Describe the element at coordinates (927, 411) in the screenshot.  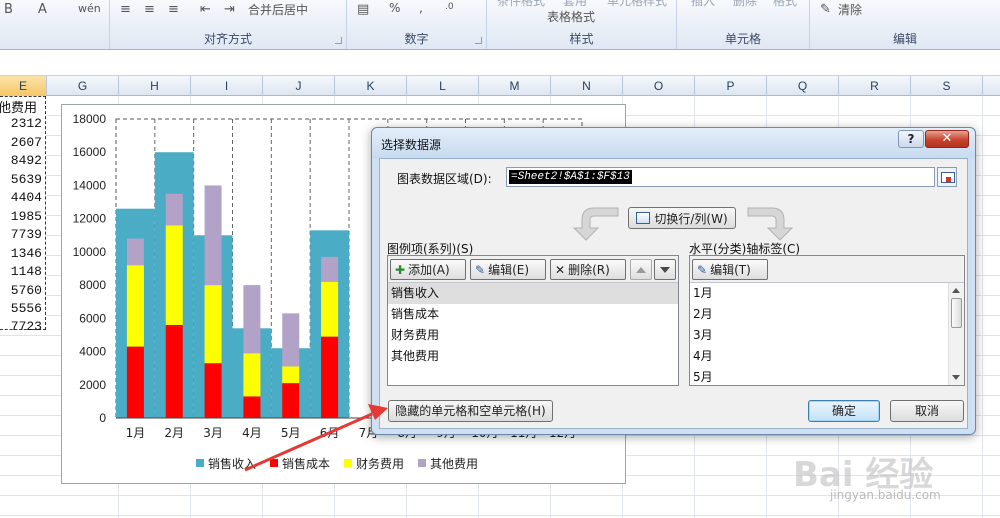
I see `cancel-button: 取消` at that location.